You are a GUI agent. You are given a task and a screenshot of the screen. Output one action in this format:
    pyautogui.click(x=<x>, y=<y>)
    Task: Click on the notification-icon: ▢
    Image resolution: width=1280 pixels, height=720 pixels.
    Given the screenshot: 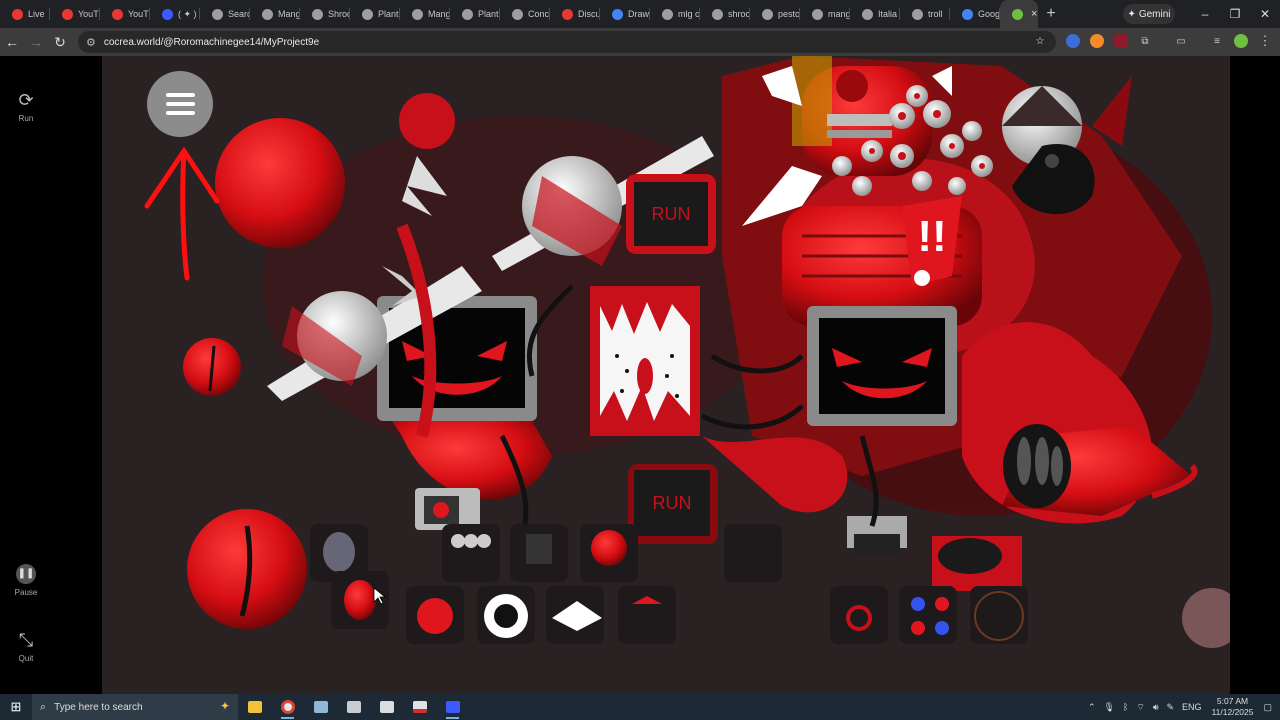 What is the action you would take?
    pyautogui.click(x=1267, y=707)
    